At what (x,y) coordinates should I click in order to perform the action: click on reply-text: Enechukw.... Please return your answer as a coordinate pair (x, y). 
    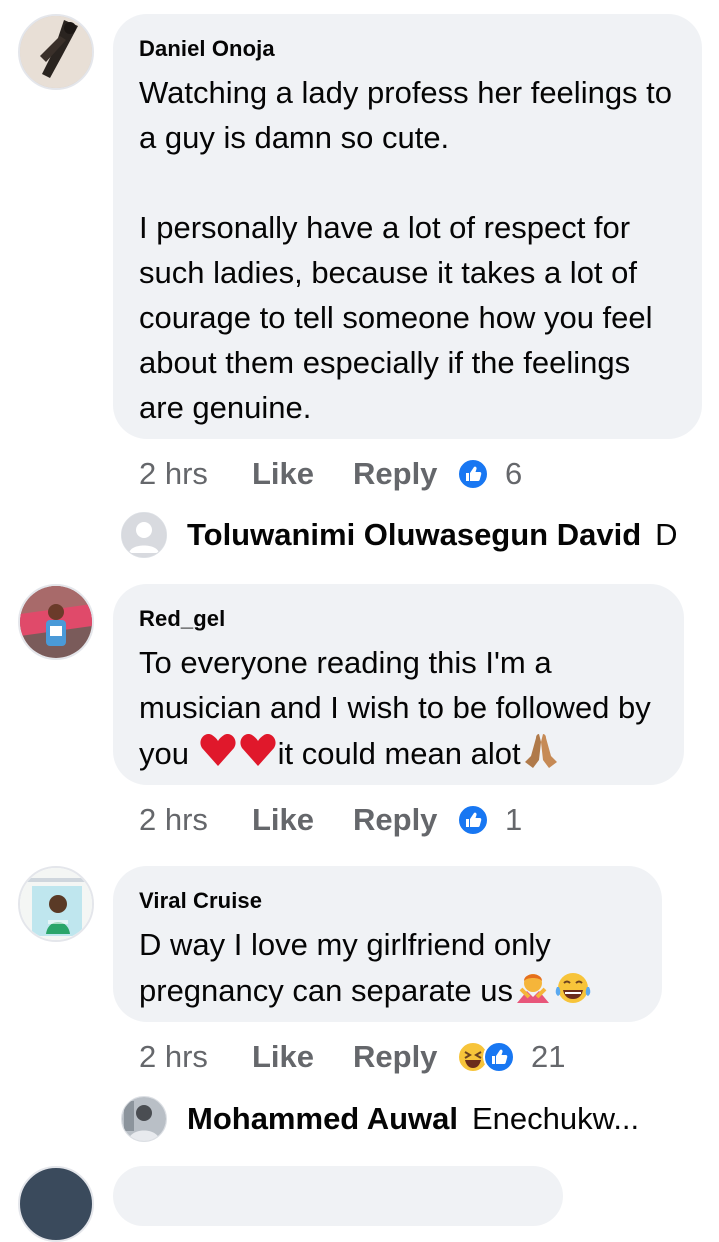
    Looking at the image, I should click on (556, 1118).